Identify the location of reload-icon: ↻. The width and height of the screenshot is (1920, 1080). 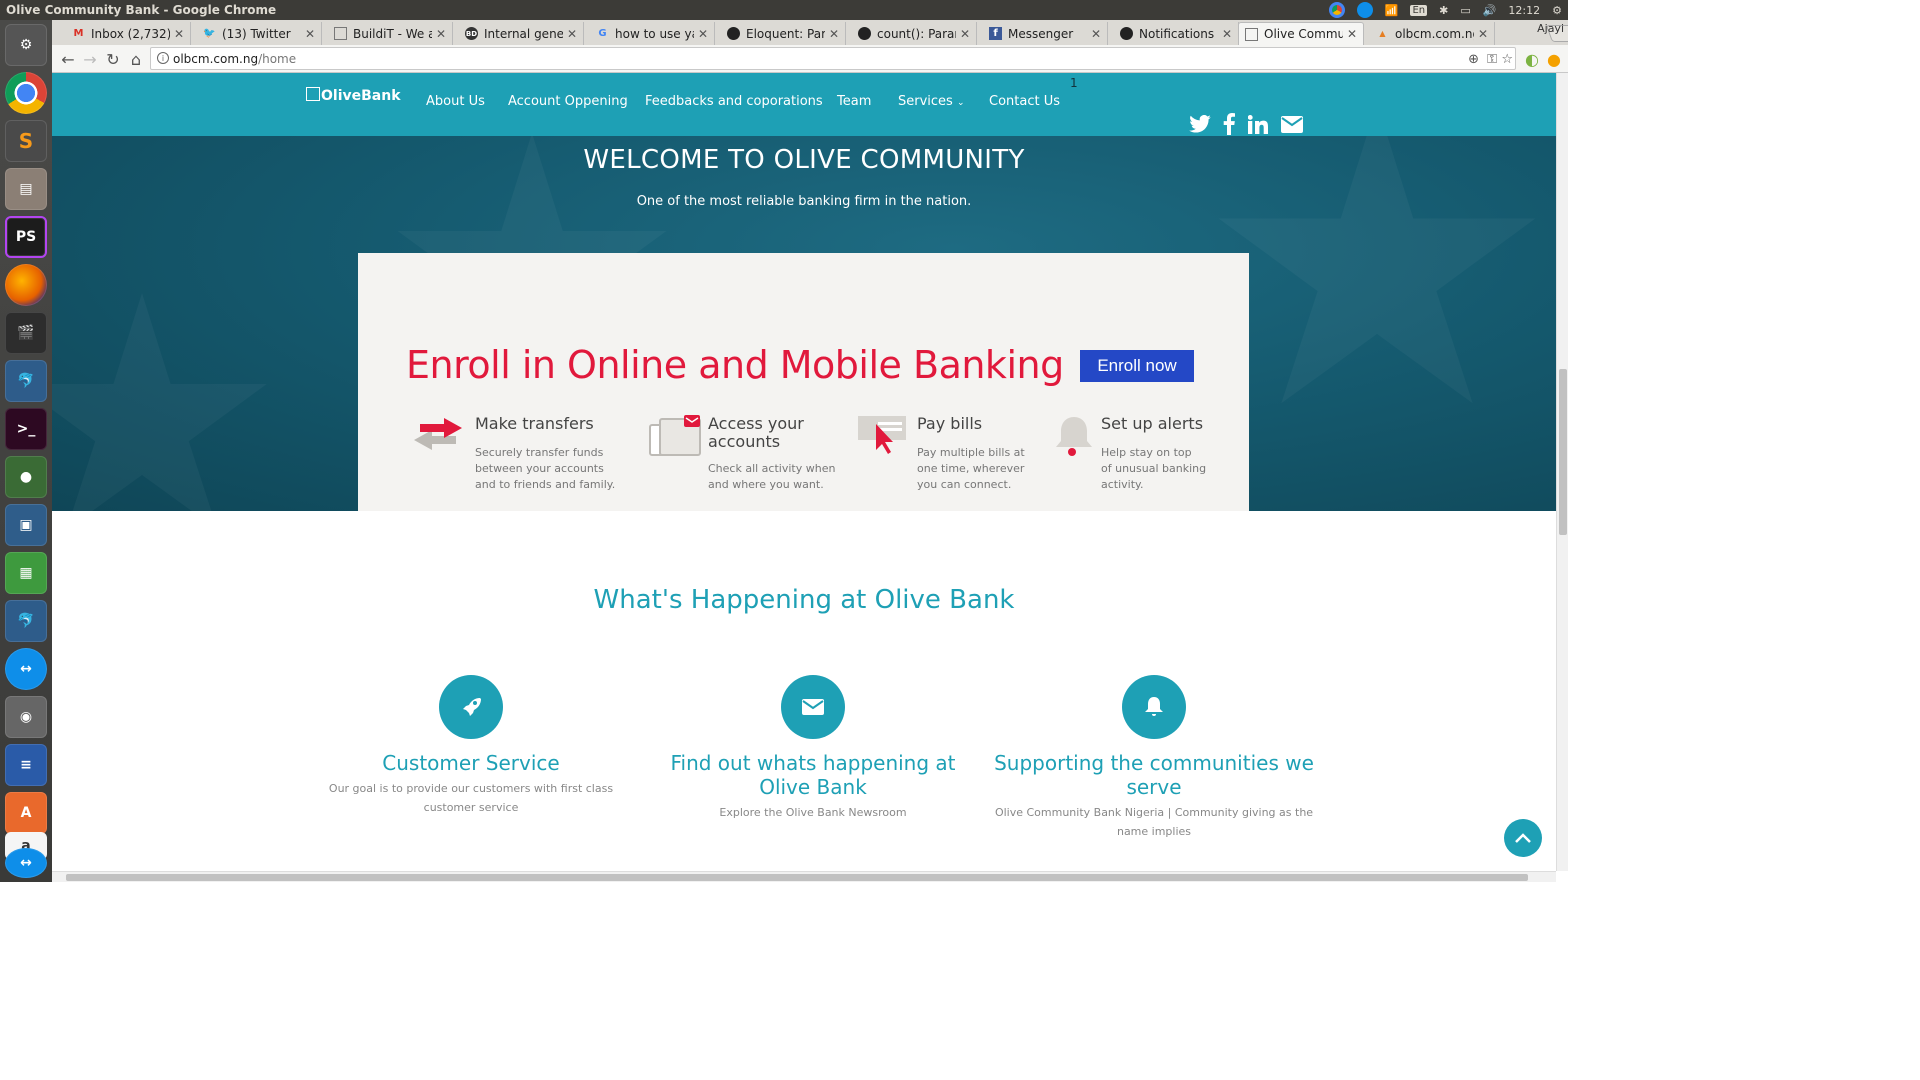
(113, 59).